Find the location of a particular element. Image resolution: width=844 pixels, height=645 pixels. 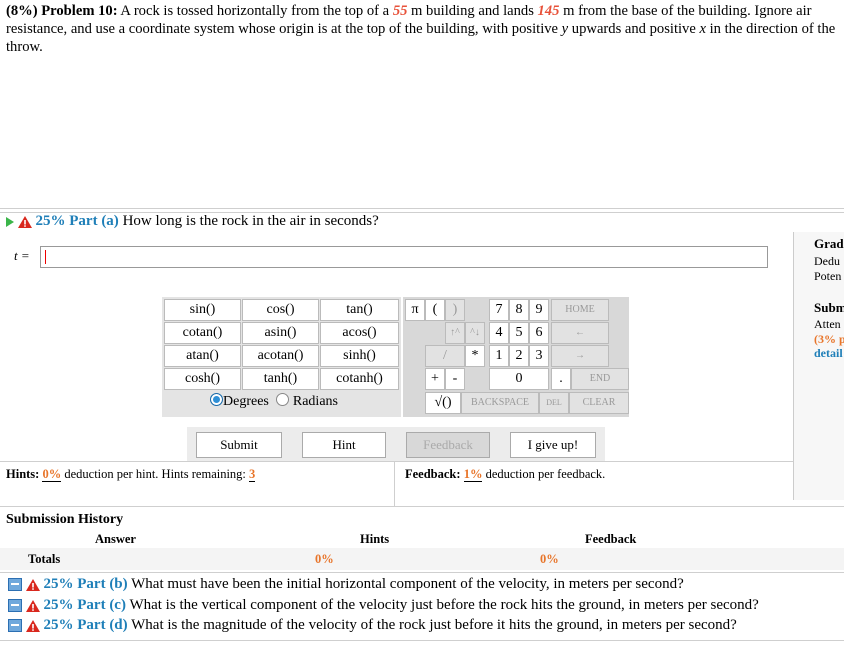

acotan-button: acotan() is located at coordinates (280, 356).